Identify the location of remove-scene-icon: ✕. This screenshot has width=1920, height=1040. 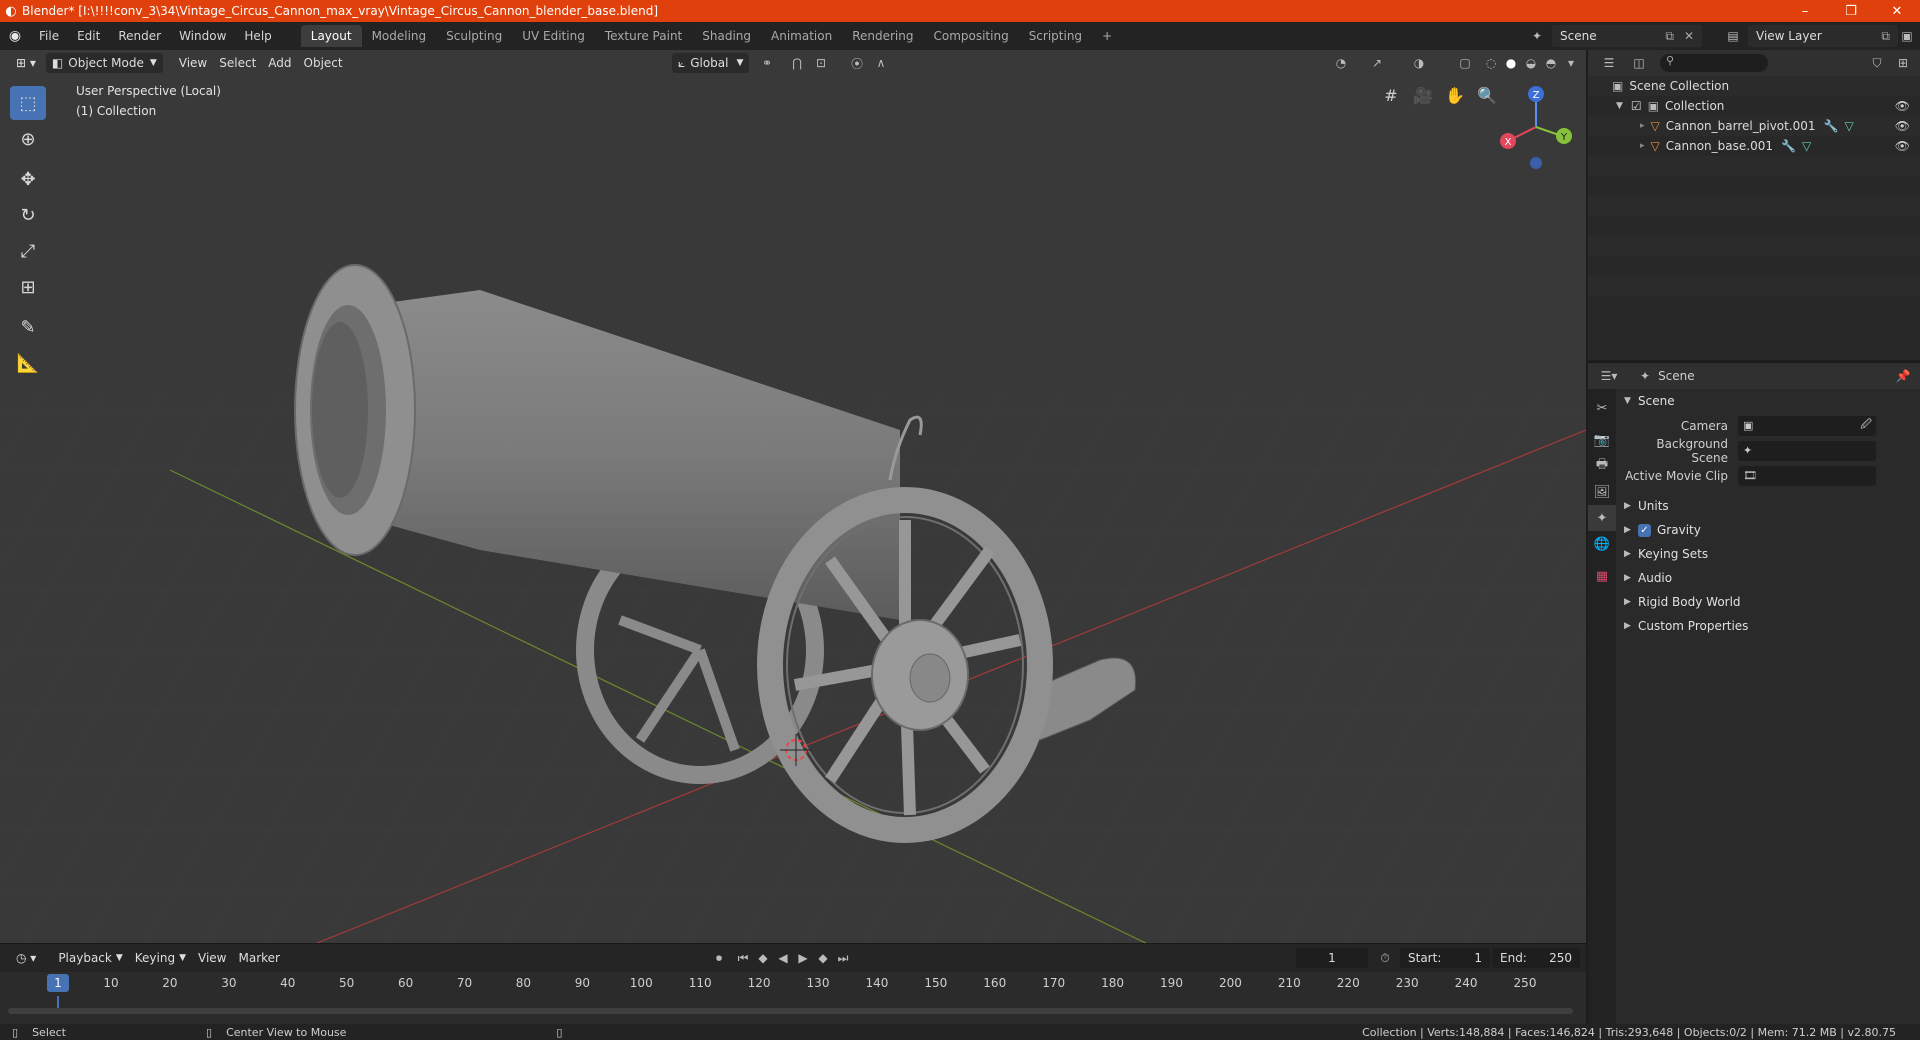
(1689, 36).